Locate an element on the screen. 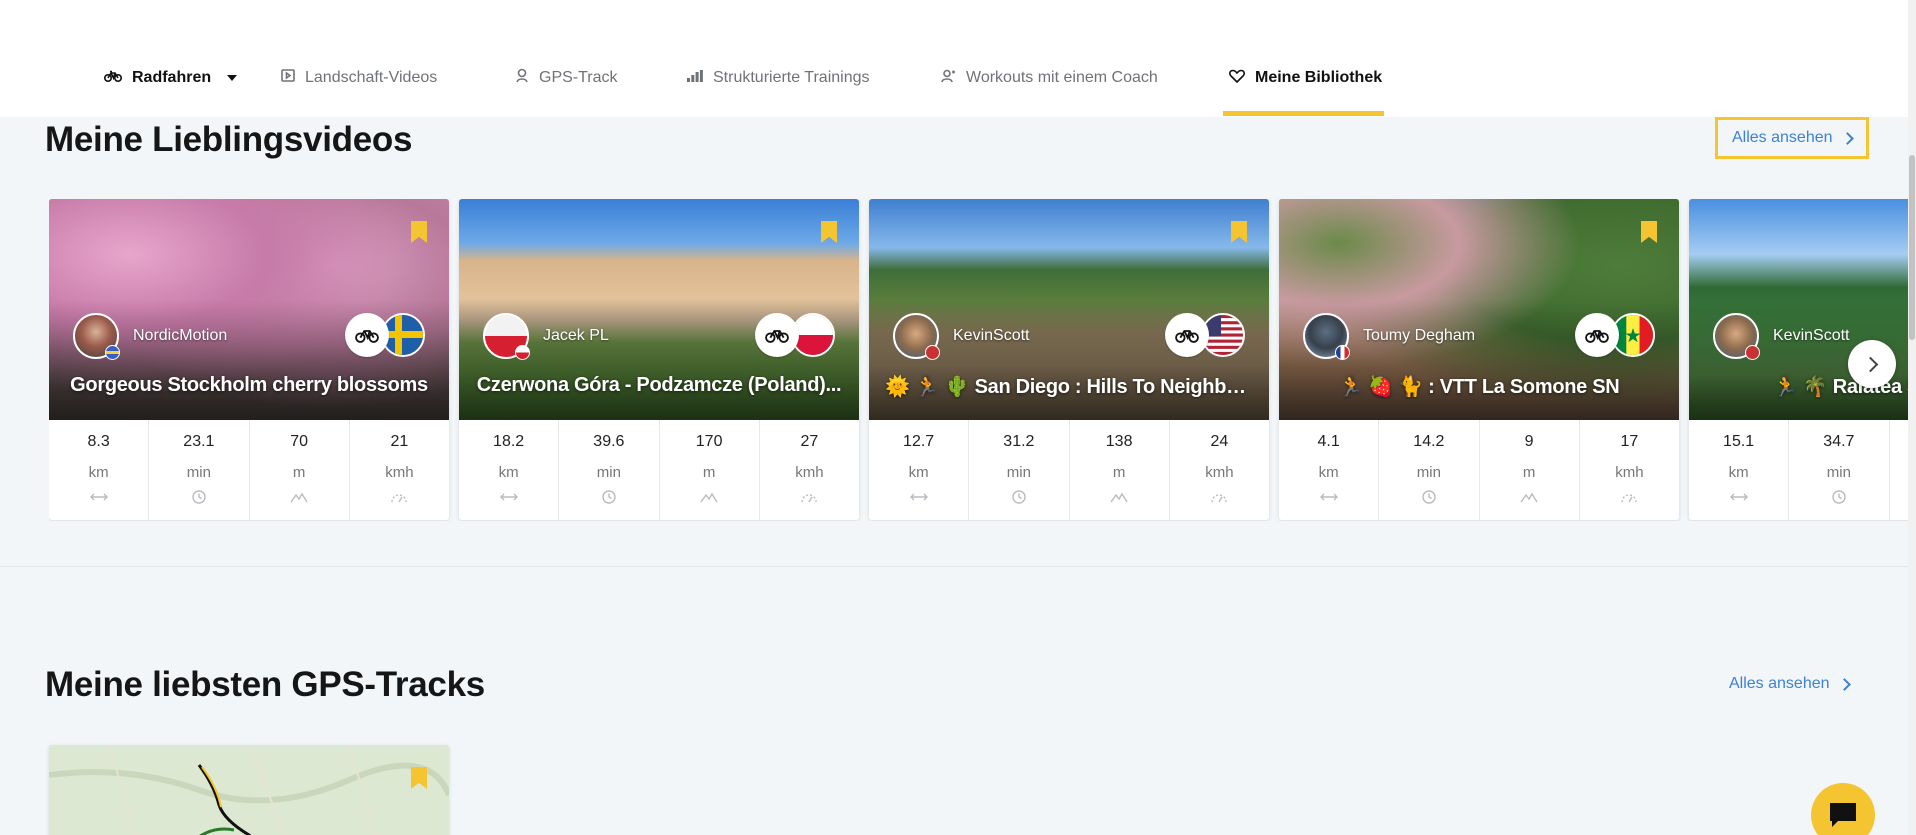 The height and width of the screenshot is (835, 1916). bar-chart-icon is located at coordinates (695, 78).